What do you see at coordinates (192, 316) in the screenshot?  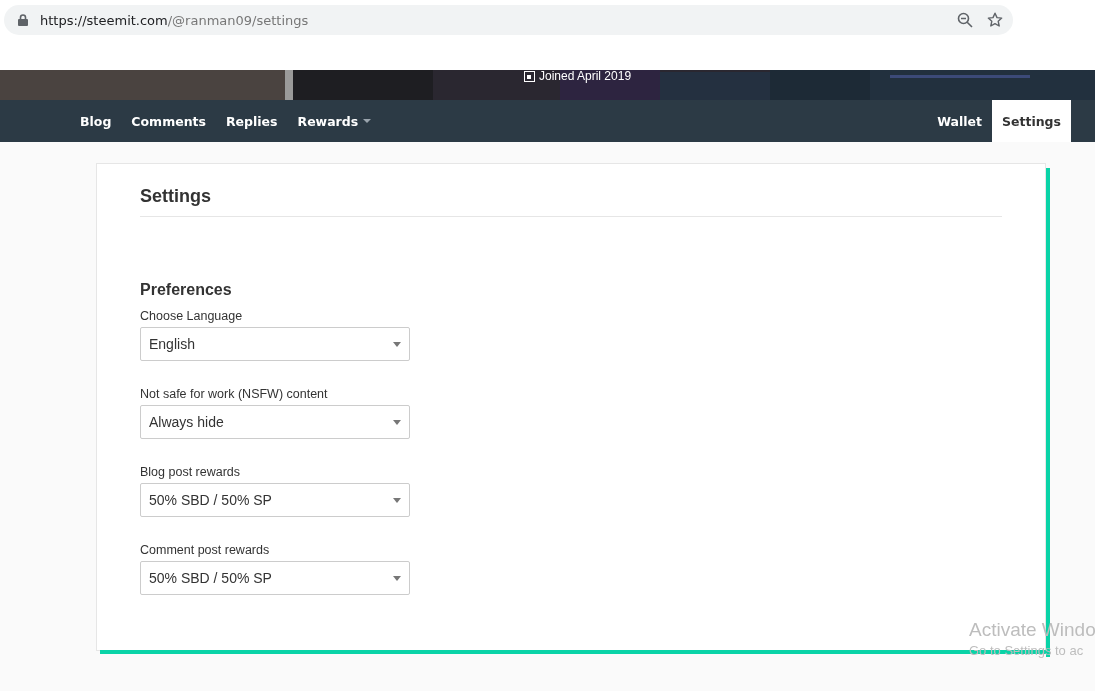 I see `field-label: Choose Language` at bounding box center [192, 316].